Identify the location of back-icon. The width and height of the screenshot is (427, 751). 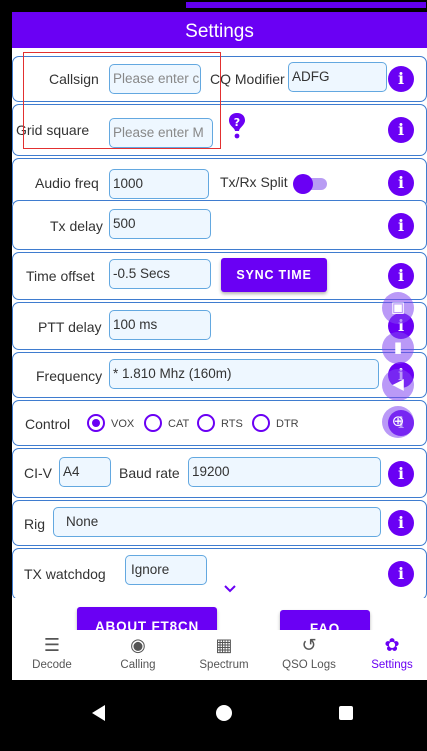
(98, 713).